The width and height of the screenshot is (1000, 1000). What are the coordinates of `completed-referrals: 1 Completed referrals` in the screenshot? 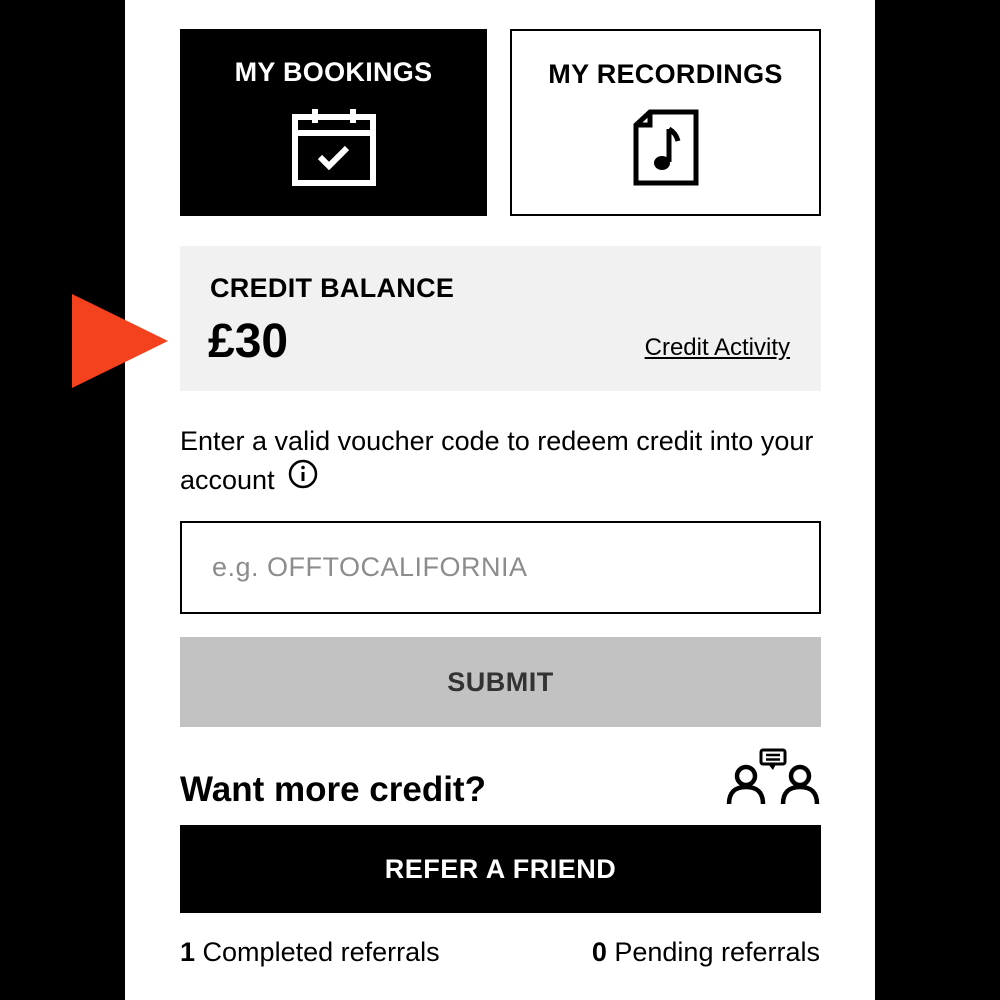 It's located at (310, 952).